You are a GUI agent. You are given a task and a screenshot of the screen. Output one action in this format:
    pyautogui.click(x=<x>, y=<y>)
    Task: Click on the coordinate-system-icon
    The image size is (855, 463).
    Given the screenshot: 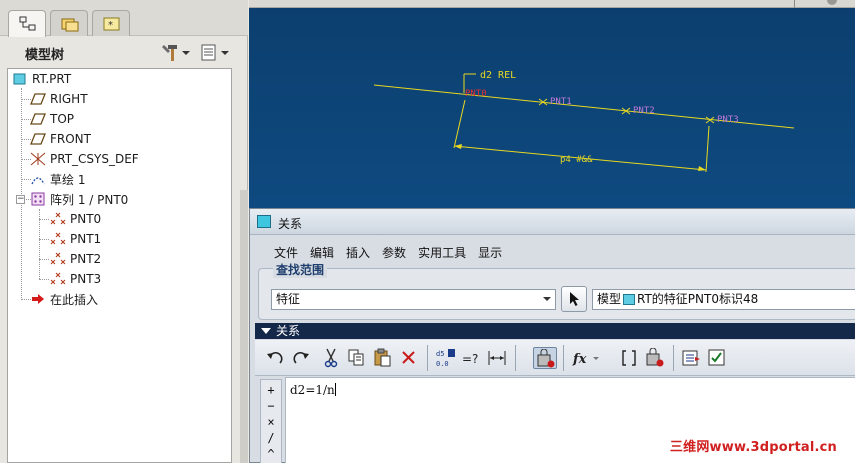 What is the action you would take?
    pyautogui.click(x=38, y=159)
    